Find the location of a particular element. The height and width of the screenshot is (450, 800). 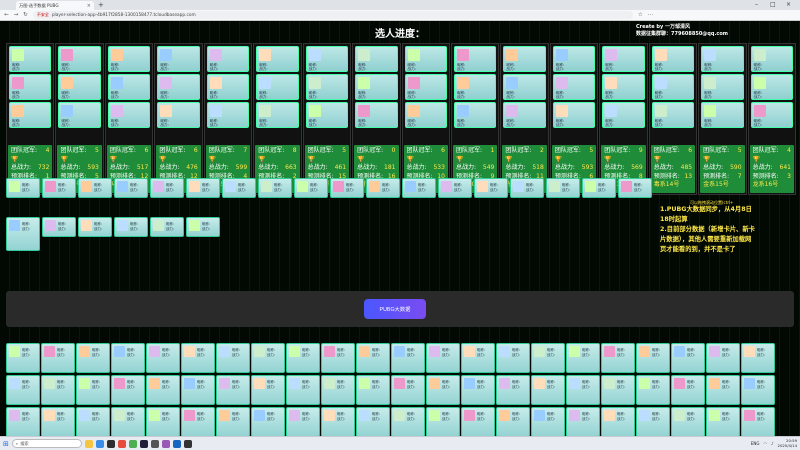

not-secure-badge: 不安全 is located at coordinates (43, 15).